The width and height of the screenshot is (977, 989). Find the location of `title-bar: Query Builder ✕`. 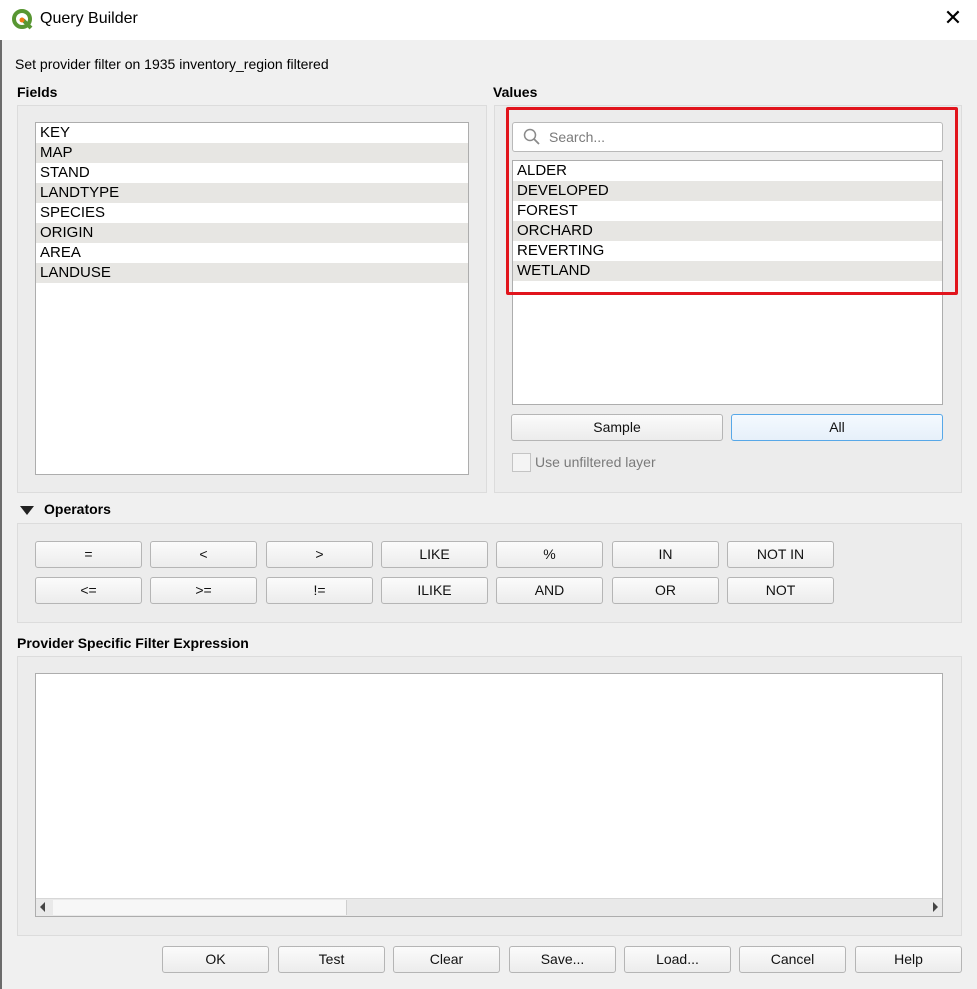

title-bar: Query Builder ✕ is located at coordinates (488, 20).